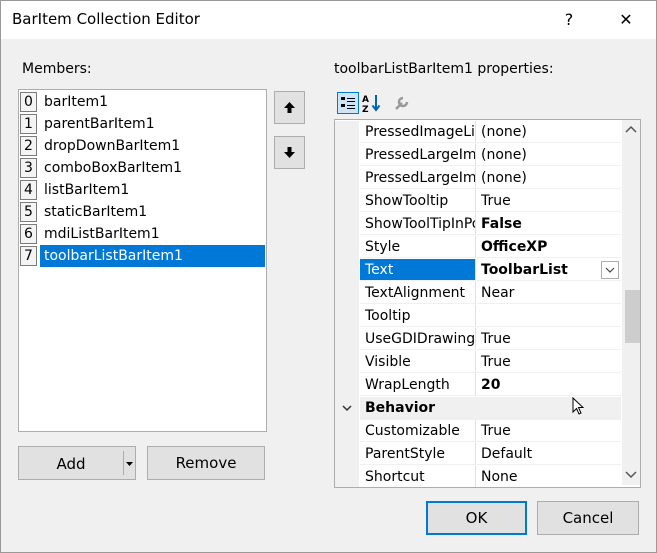  I want to click on list-item-selected: 7 toolbarListBarItem1, so click(142, 256).